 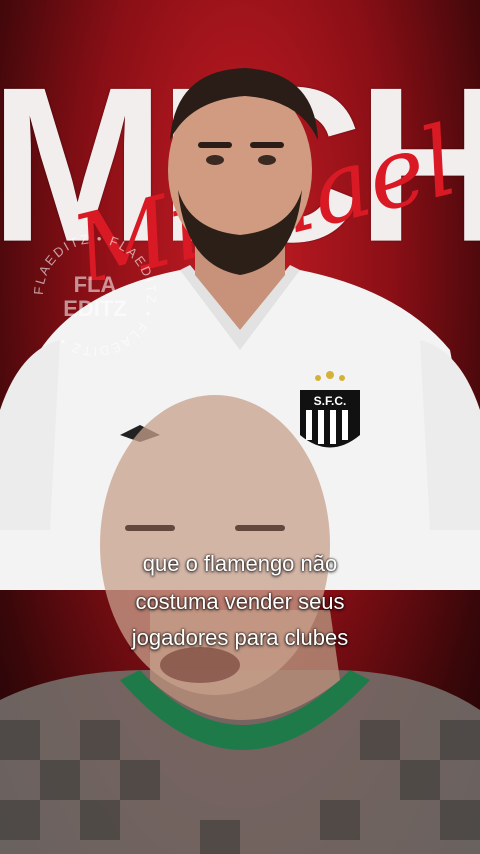 What do you see at coordinates (240, 563) in the screenshot?
I see `caption-line-1: que o flamengo não` at bounding box center [240, 563].